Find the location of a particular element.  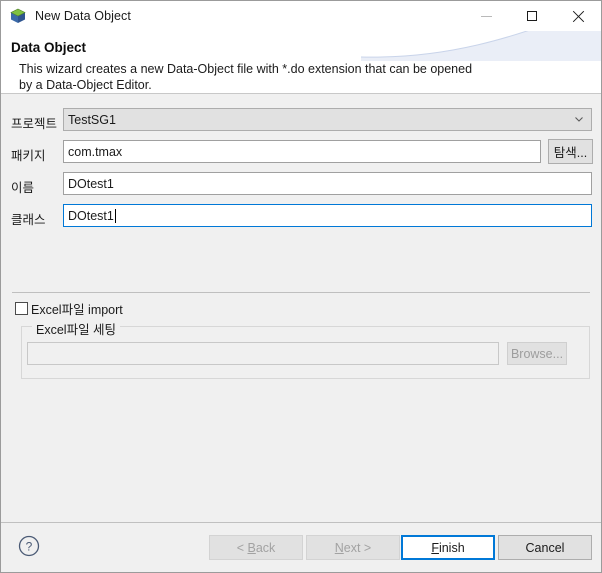

maximize-icon is located at coordinates (532, 16).